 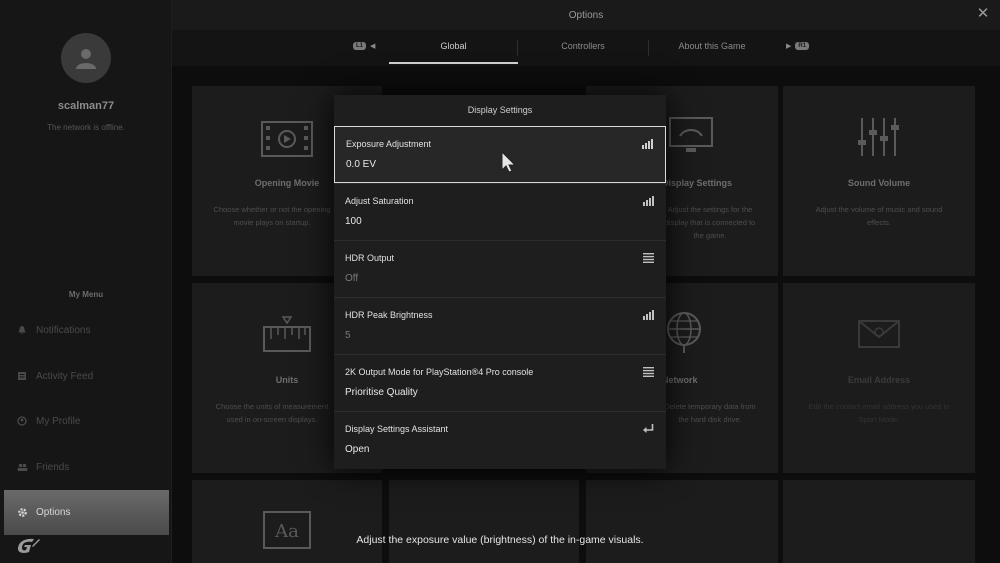 I want to click on tile-title: Network, so click(x=680, y=380).